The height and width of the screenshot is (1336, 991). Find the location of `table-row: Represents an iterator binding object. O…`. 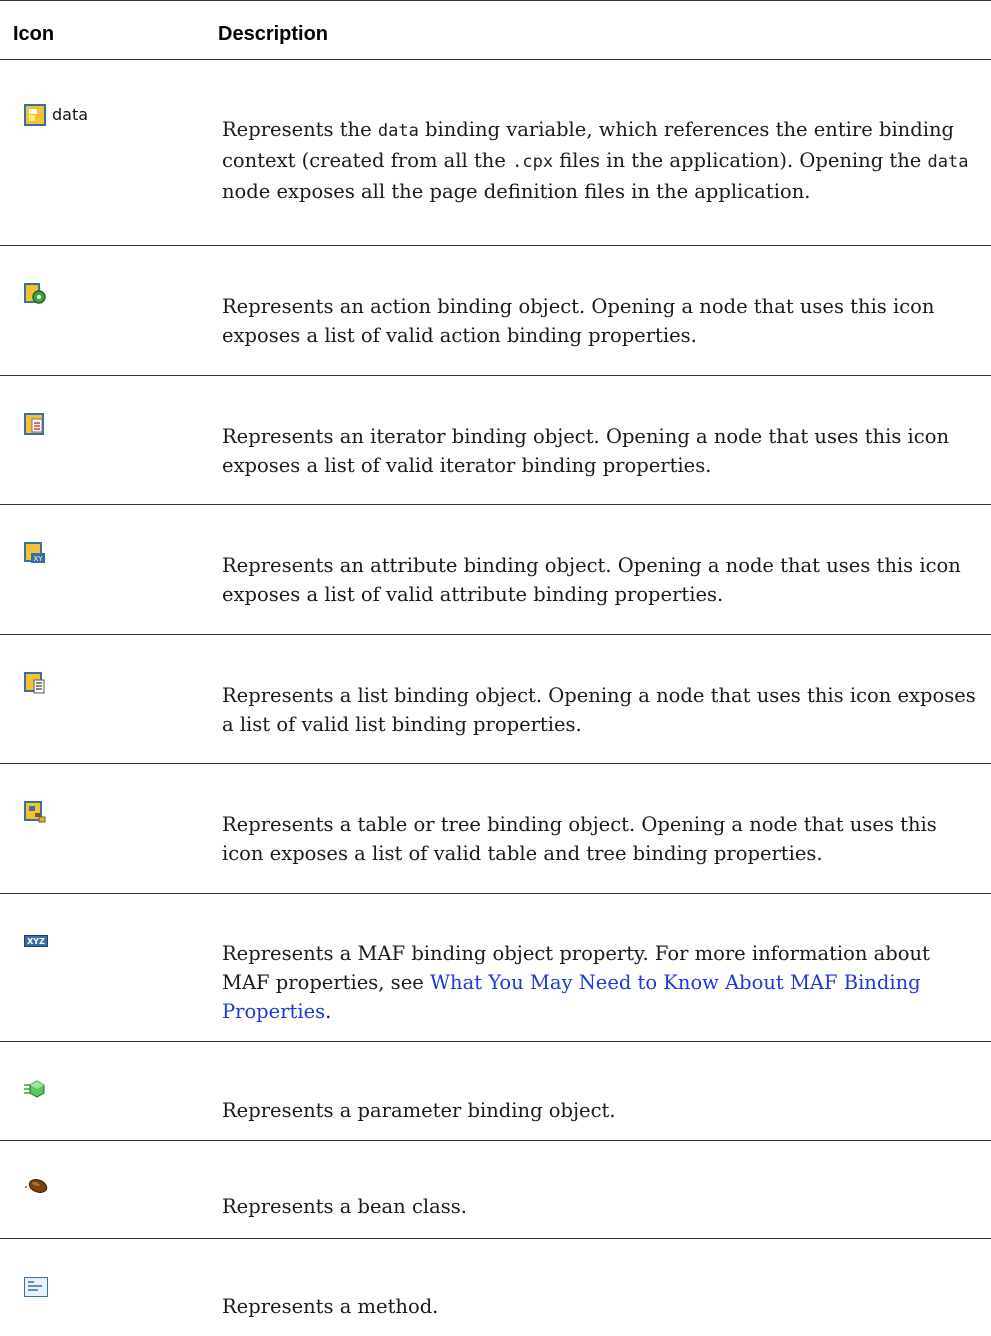

table-row: Represents an iterator binding object. O… is located at coordinates (495, 440).